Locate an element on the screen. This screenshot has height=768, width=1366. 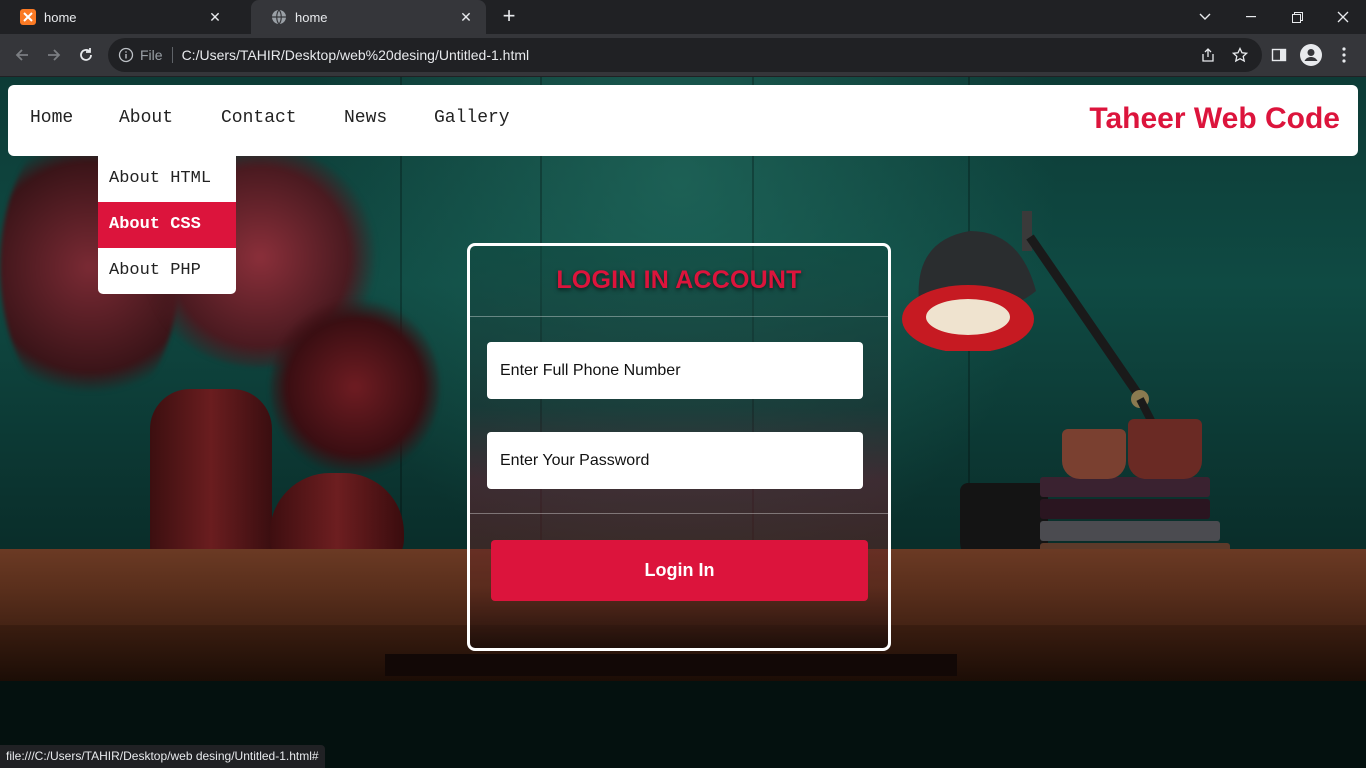
dropdown-item-about-php: About PHP is located at coordinates (167, 271).